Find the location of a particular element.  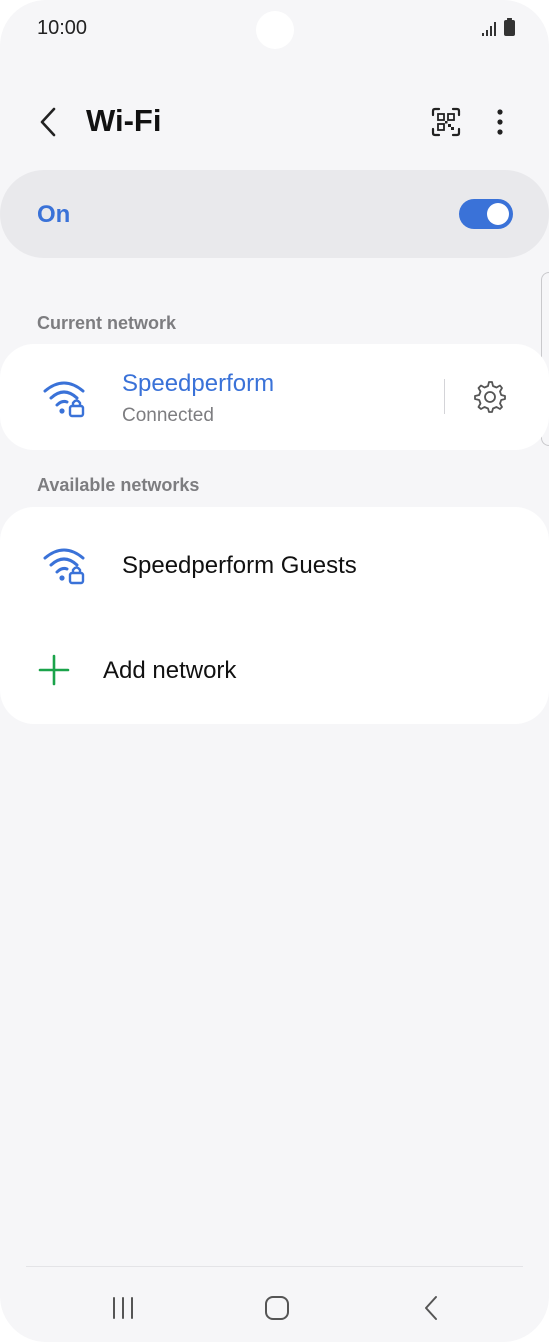

gear-icon is located at coordinates (490, 397).